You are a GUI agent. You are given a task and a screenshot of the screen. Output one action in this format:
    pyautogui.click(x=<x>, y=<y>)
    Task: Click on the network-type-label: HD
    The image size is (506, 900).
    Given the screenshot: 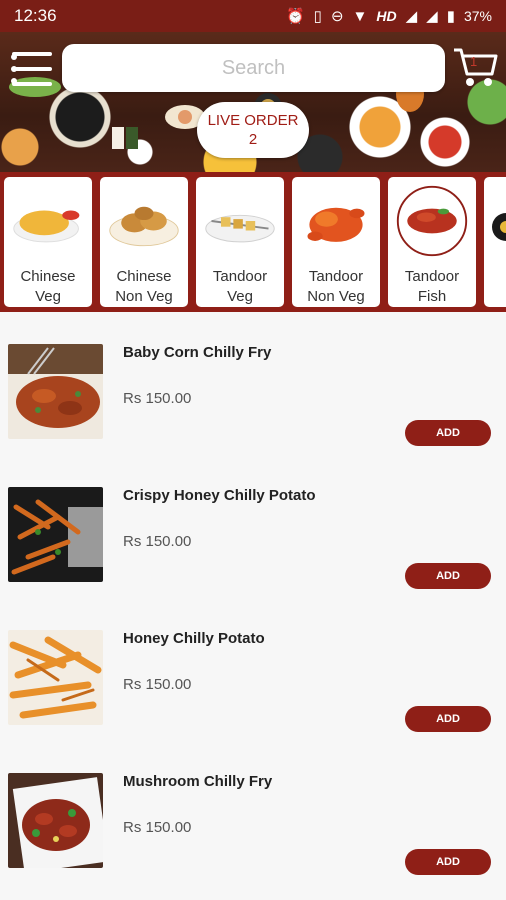 What is the action you would take?
    pyautogui.click(x=386, y=16)
    